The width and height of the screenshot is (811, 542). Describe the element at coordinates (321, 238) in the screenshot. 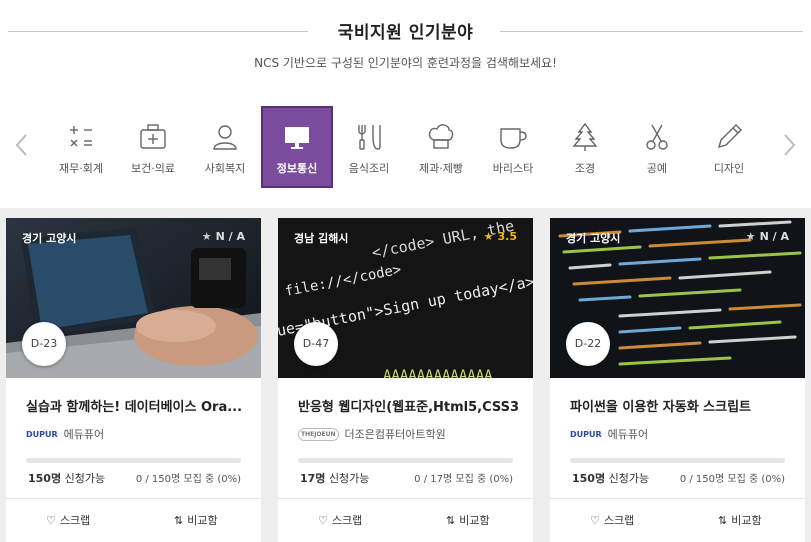

I see `course-location: 경남 김해시` at that location.